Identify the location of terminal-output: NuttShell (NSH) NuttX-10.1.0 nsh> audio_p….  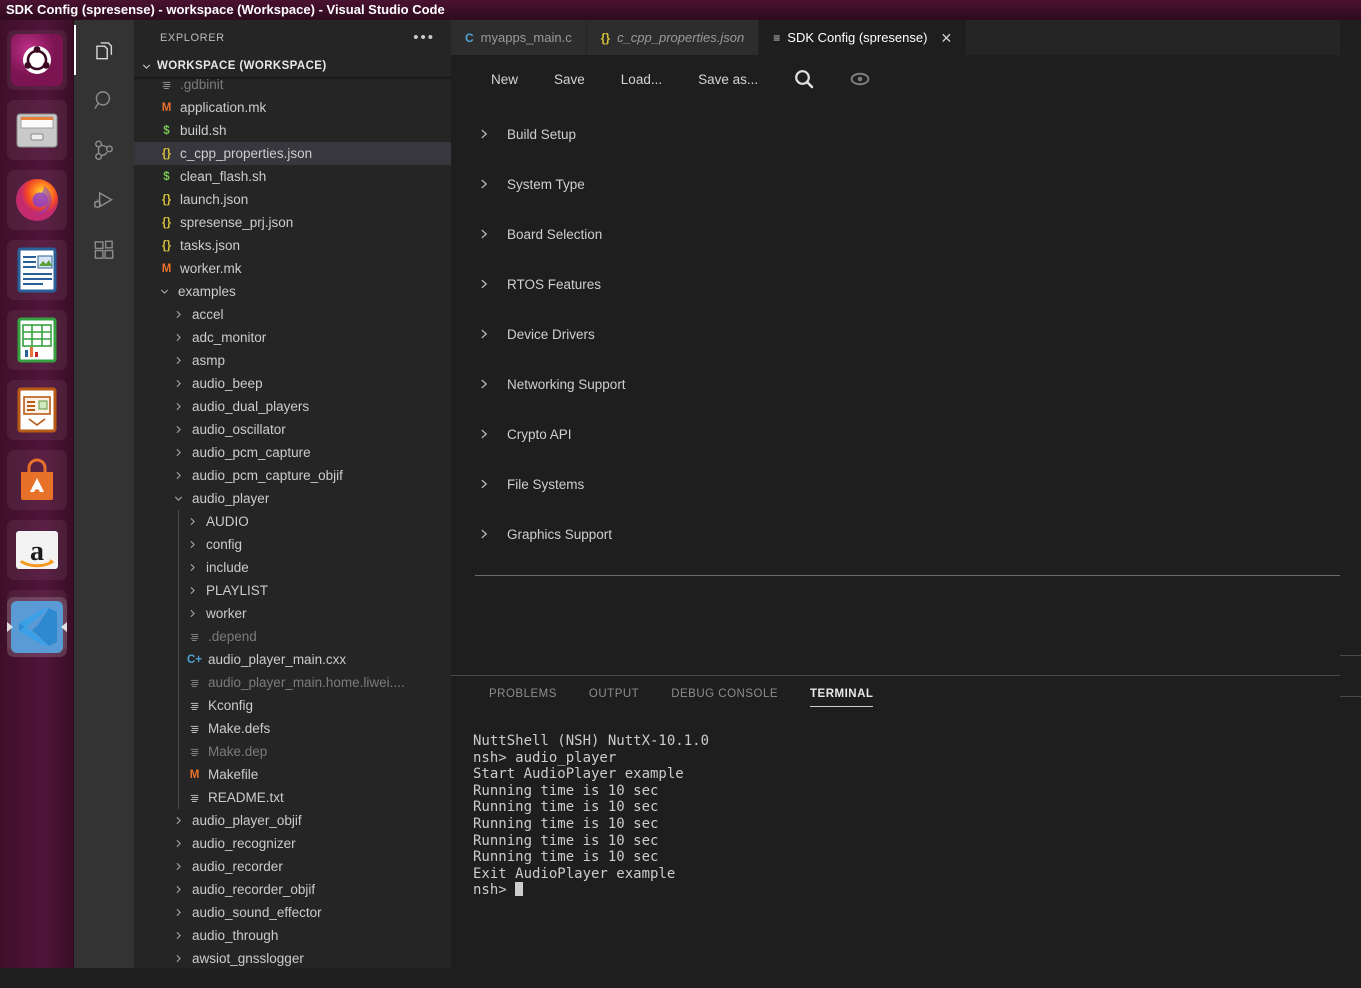
(906, 805).